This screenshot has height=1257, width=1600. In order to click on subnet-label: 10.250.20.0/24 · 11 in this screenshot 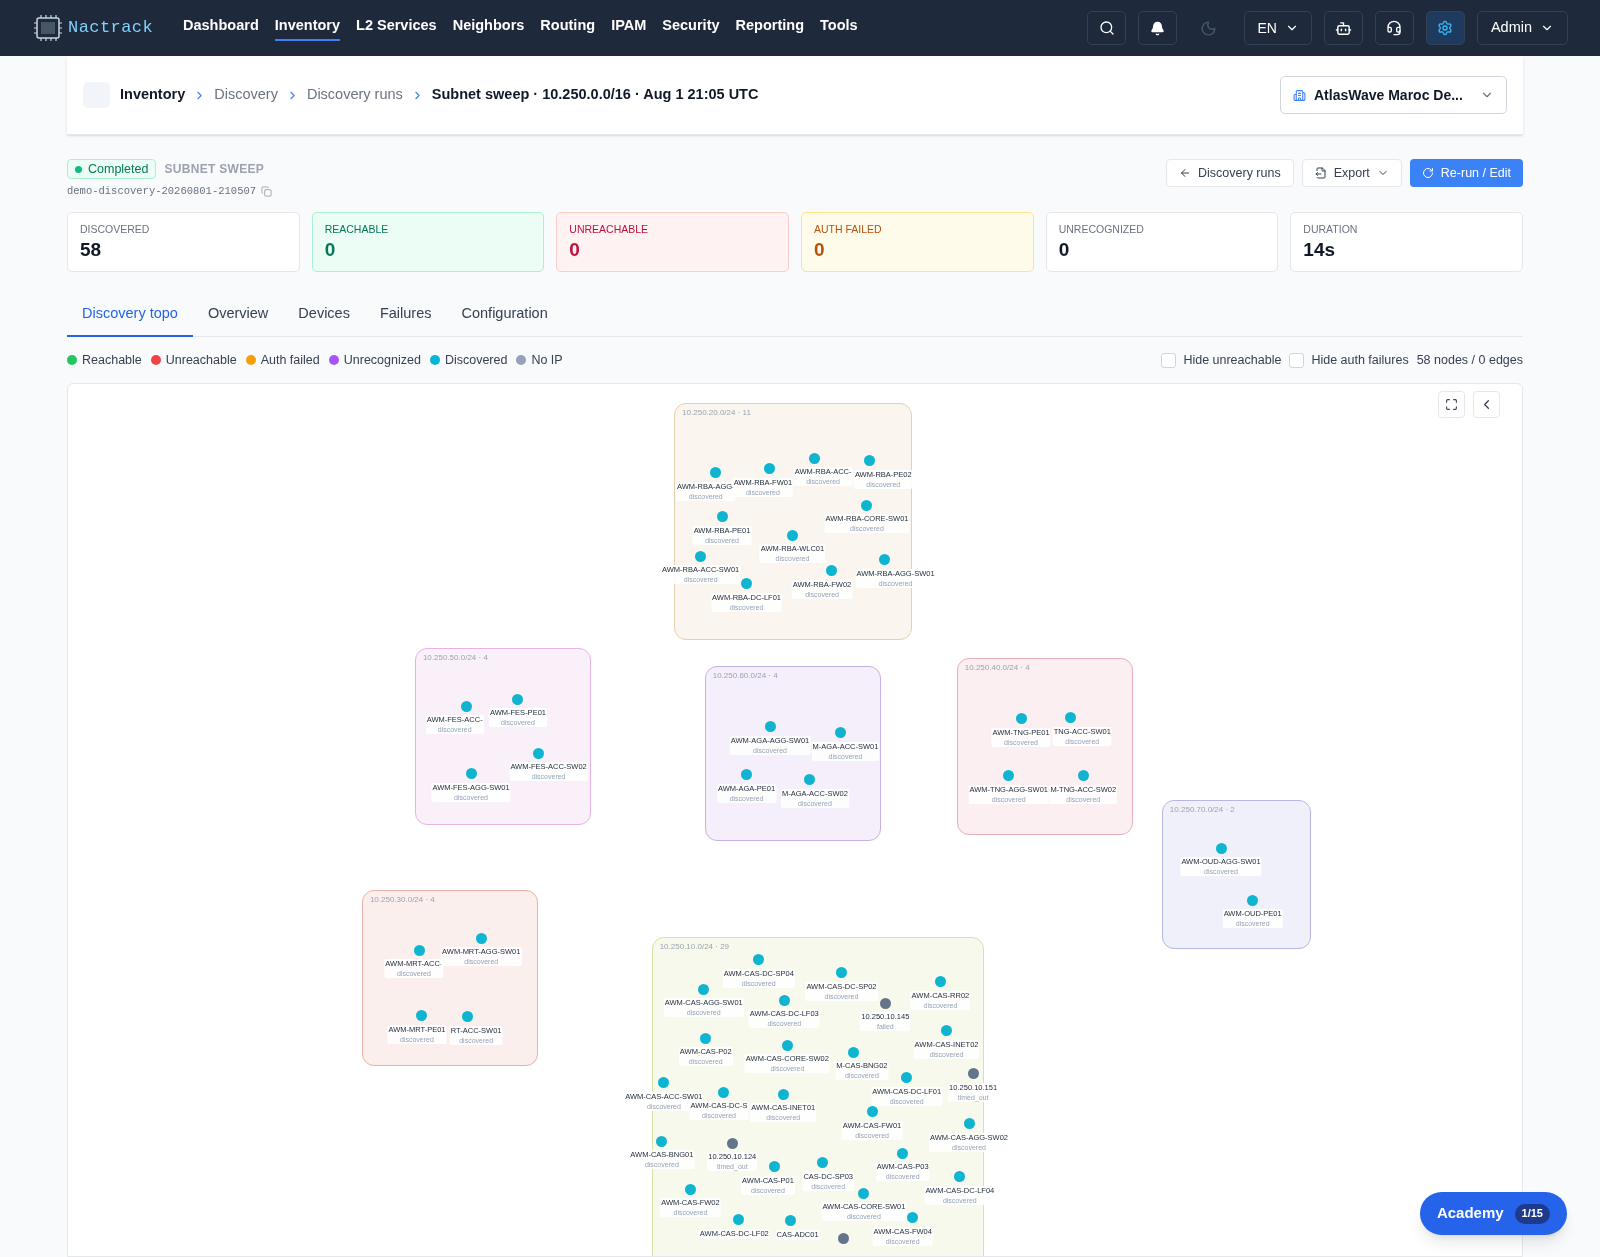, I will do `click(716, 413)`.